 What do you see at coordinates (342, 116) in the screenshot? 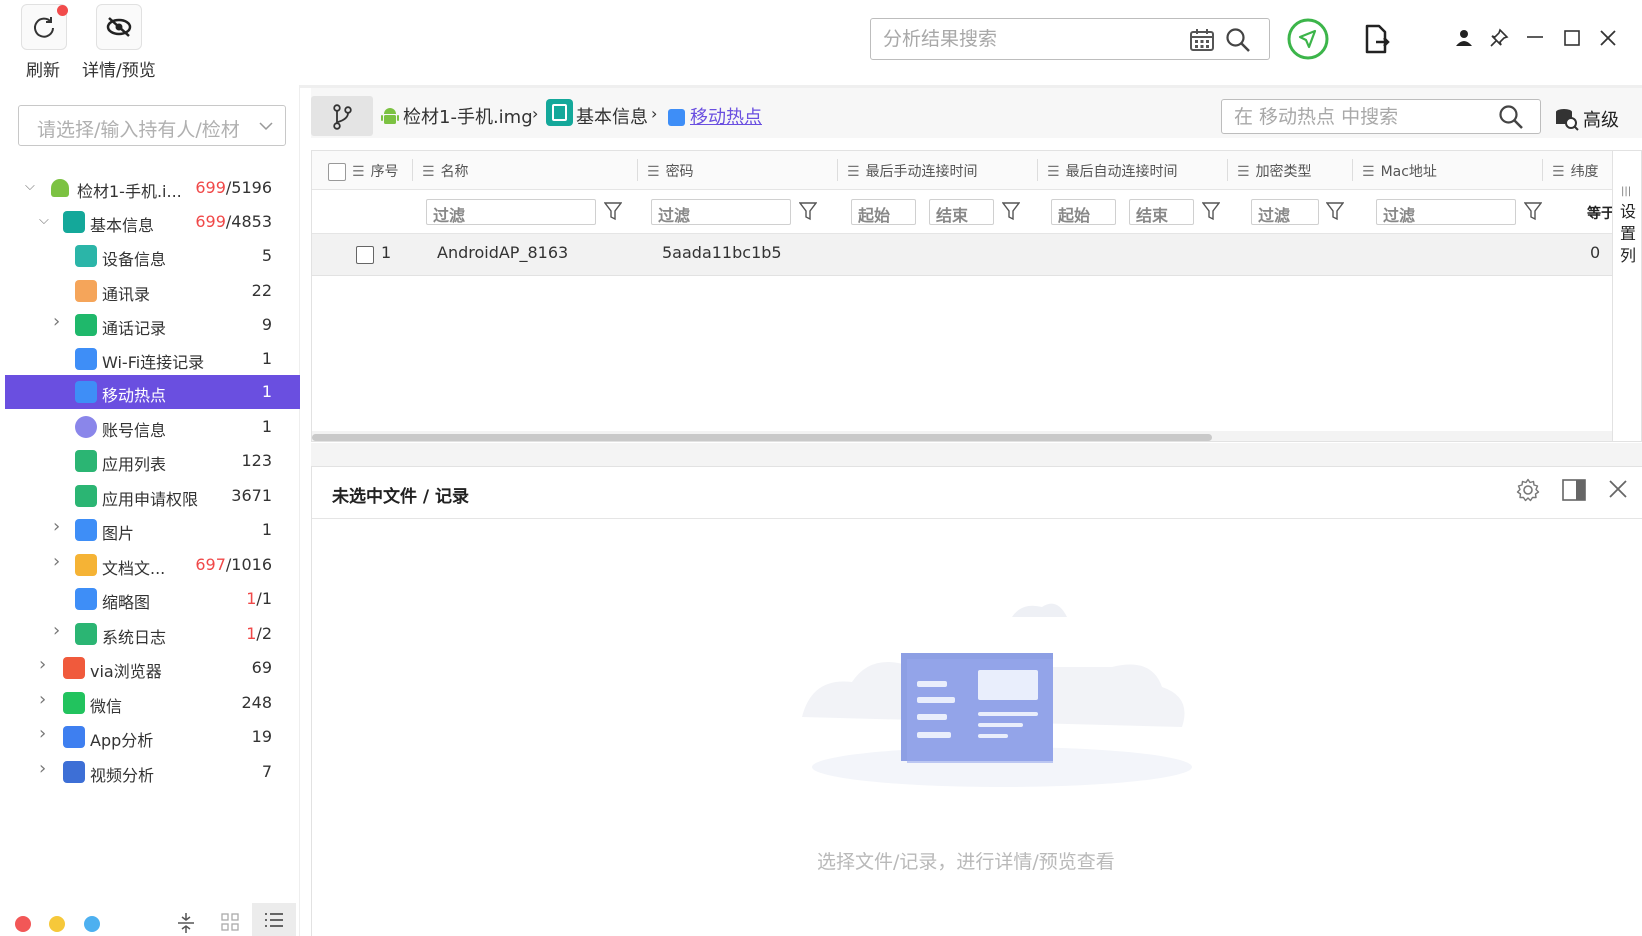
I see `branch-button` at bounding box center [342, 116].